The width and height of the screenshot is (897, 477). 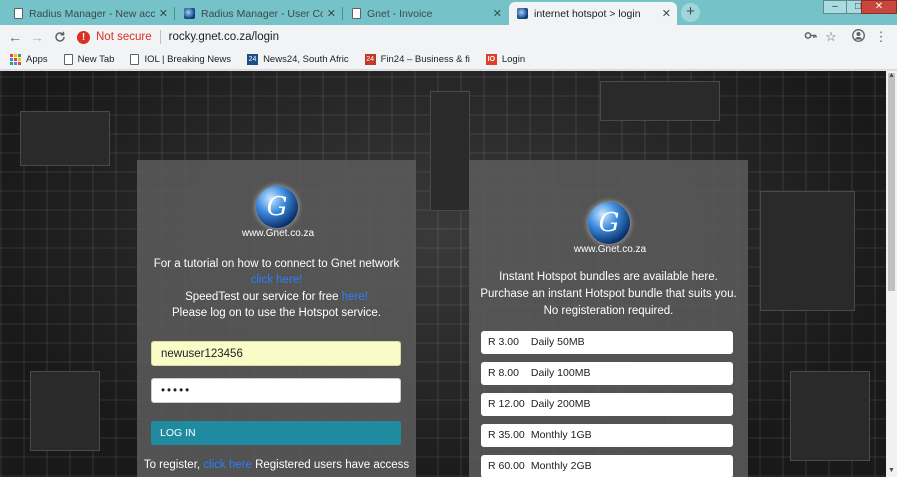 I want to click on tab-radius-user-control: Radius Manager - User Control P ✕, so click(x=259, y=13).